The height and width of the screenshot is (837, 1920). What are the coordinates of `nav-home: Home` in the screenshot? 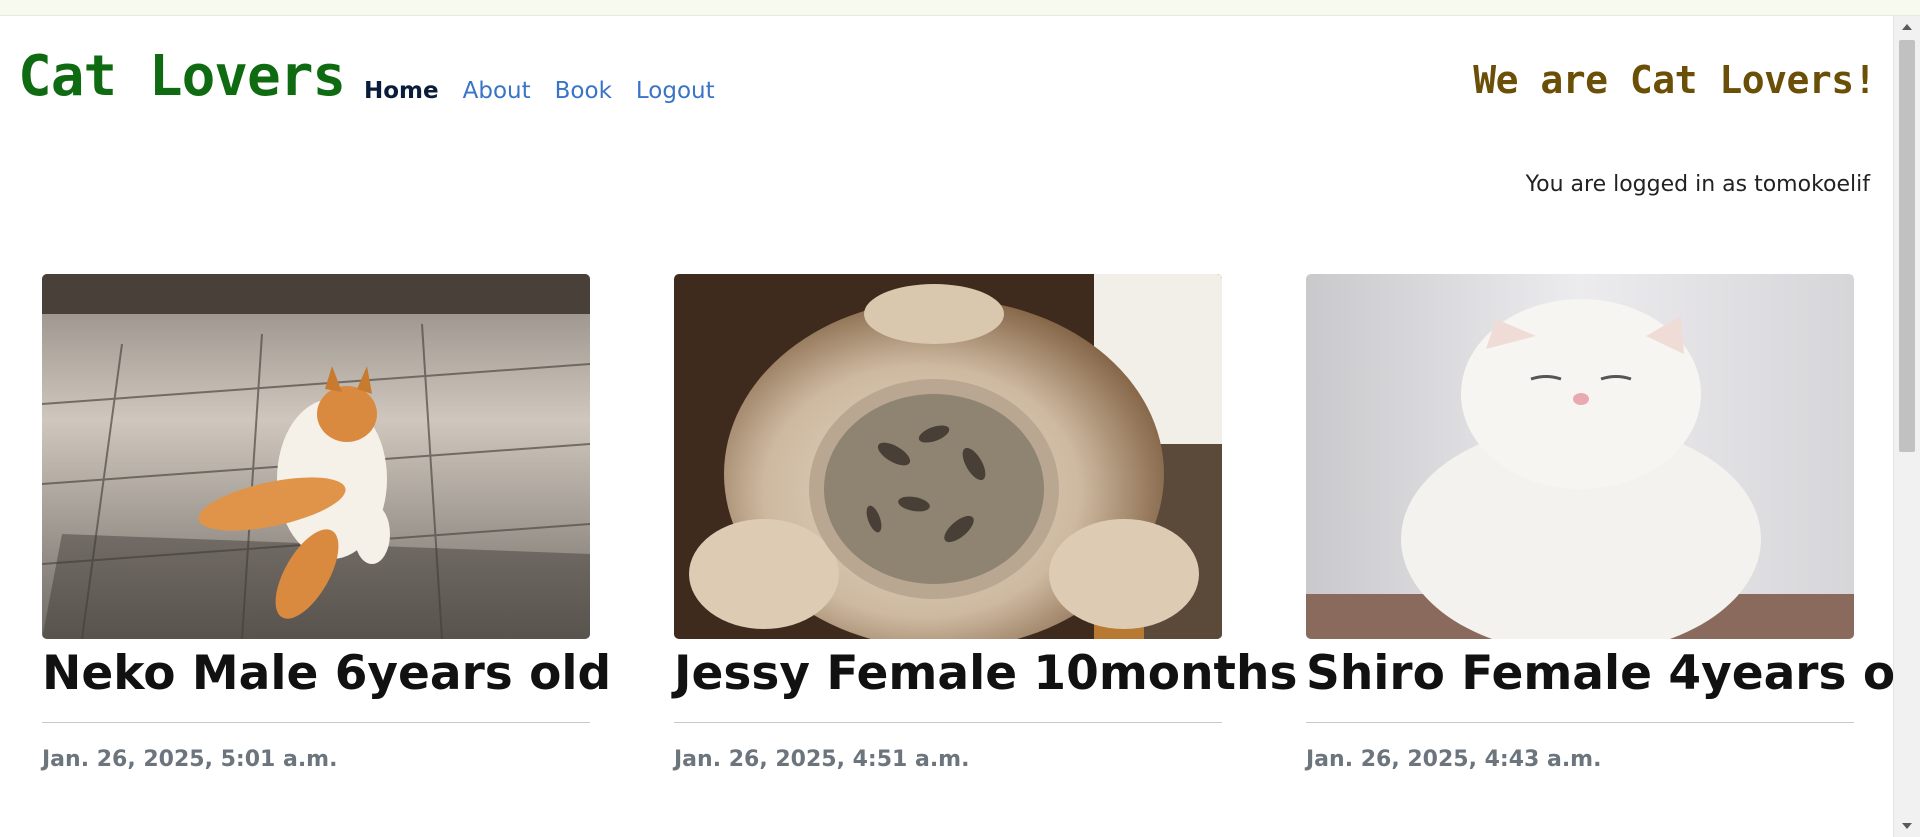 It's located at (401, 91).